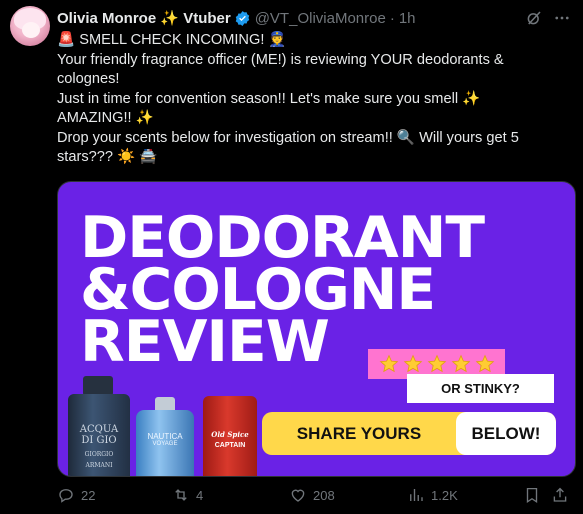  Describe the element at coordinates (242, 18) in the screenshot. I see `verified-icon` at that location.